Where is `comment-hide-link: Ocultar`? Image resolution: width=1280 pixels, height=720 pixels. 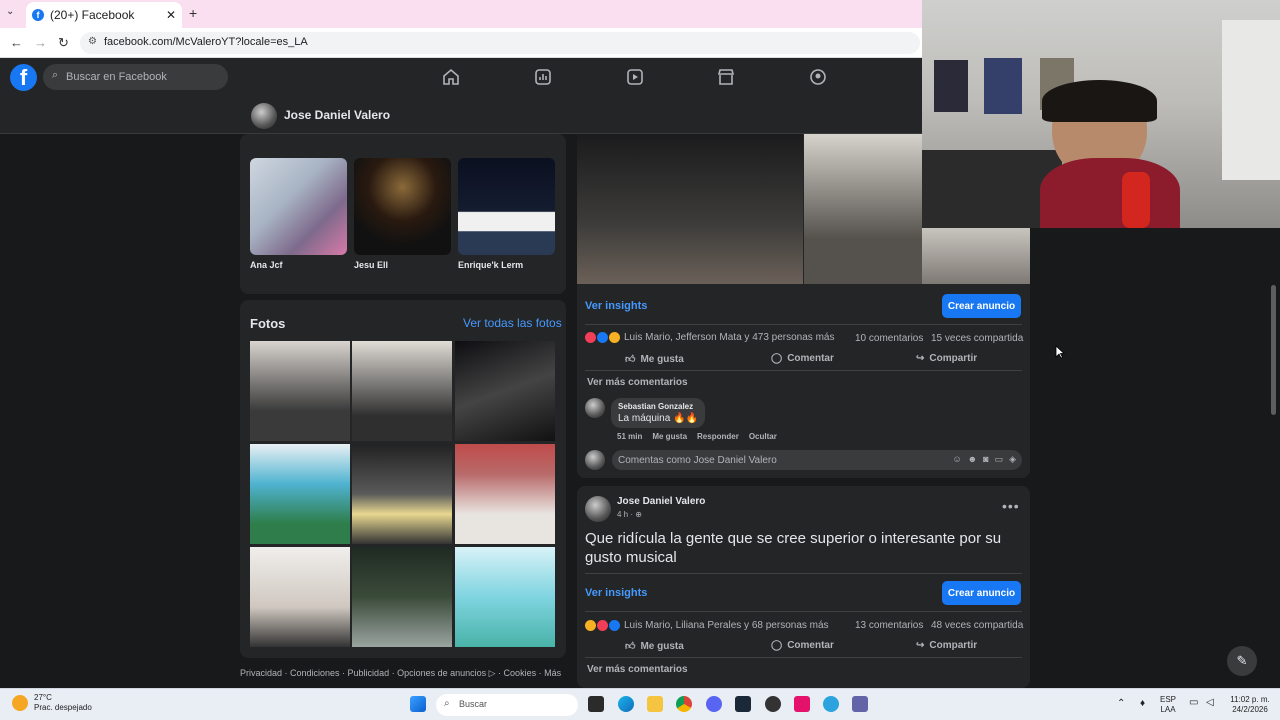
comment-hide-link: Ocultar is located at coordinates (763, 436).